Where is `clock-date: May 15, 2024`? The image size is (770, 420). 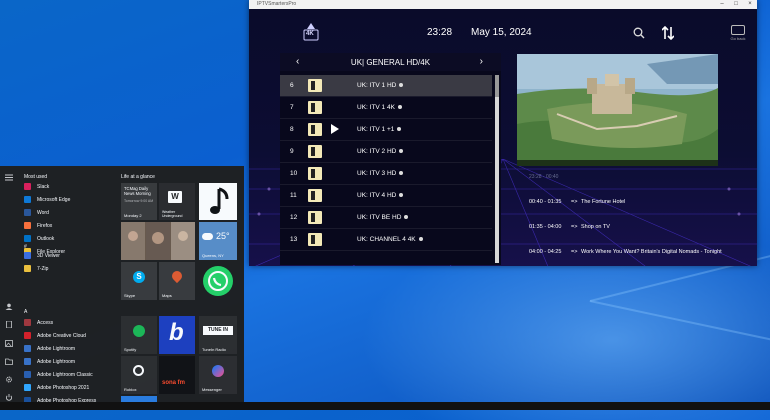
clock-date: May 15, 2024 is located at coordinates (501, 32).